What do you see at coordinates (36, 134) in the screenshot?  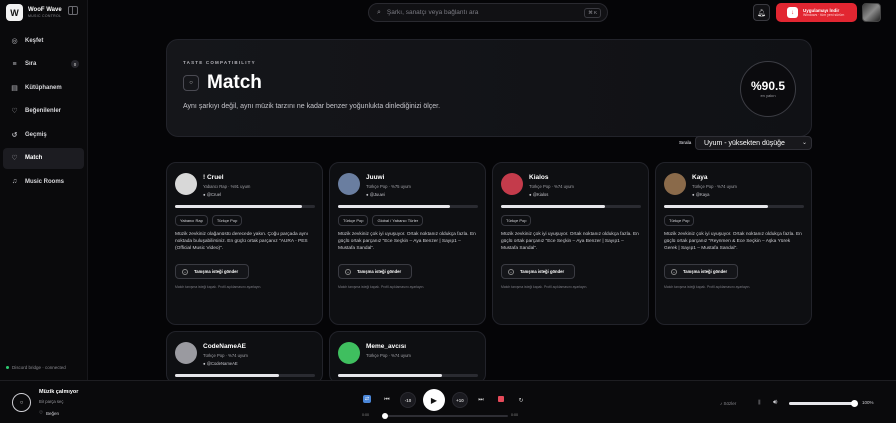 I see `sidebar-item-label: Geçmiş` at bounding box center [36, 134].